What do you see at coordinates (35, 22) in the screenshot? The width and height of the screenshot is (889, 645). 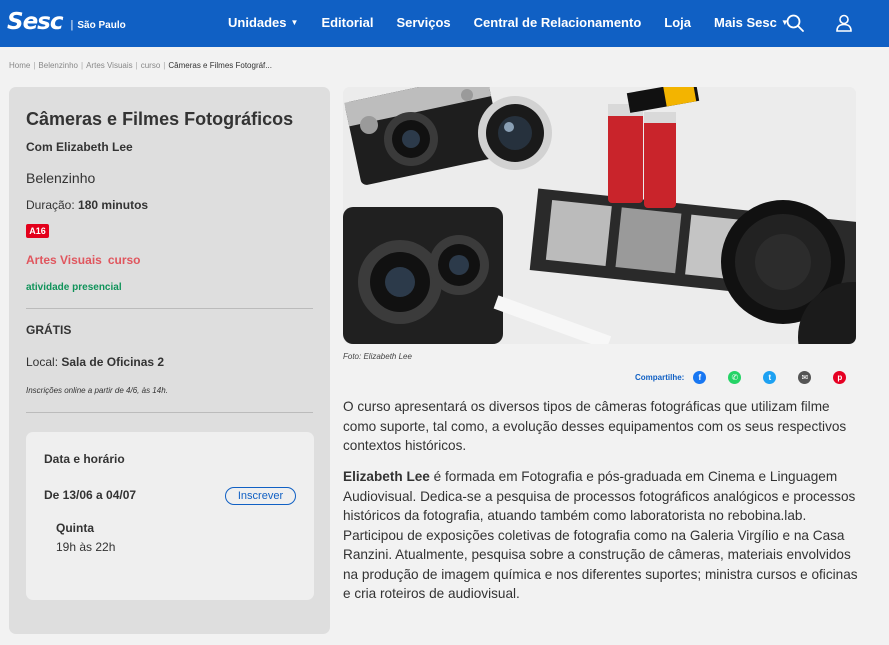 I see `logo-wordmark: Sesc` at bounding box center [35, 22].